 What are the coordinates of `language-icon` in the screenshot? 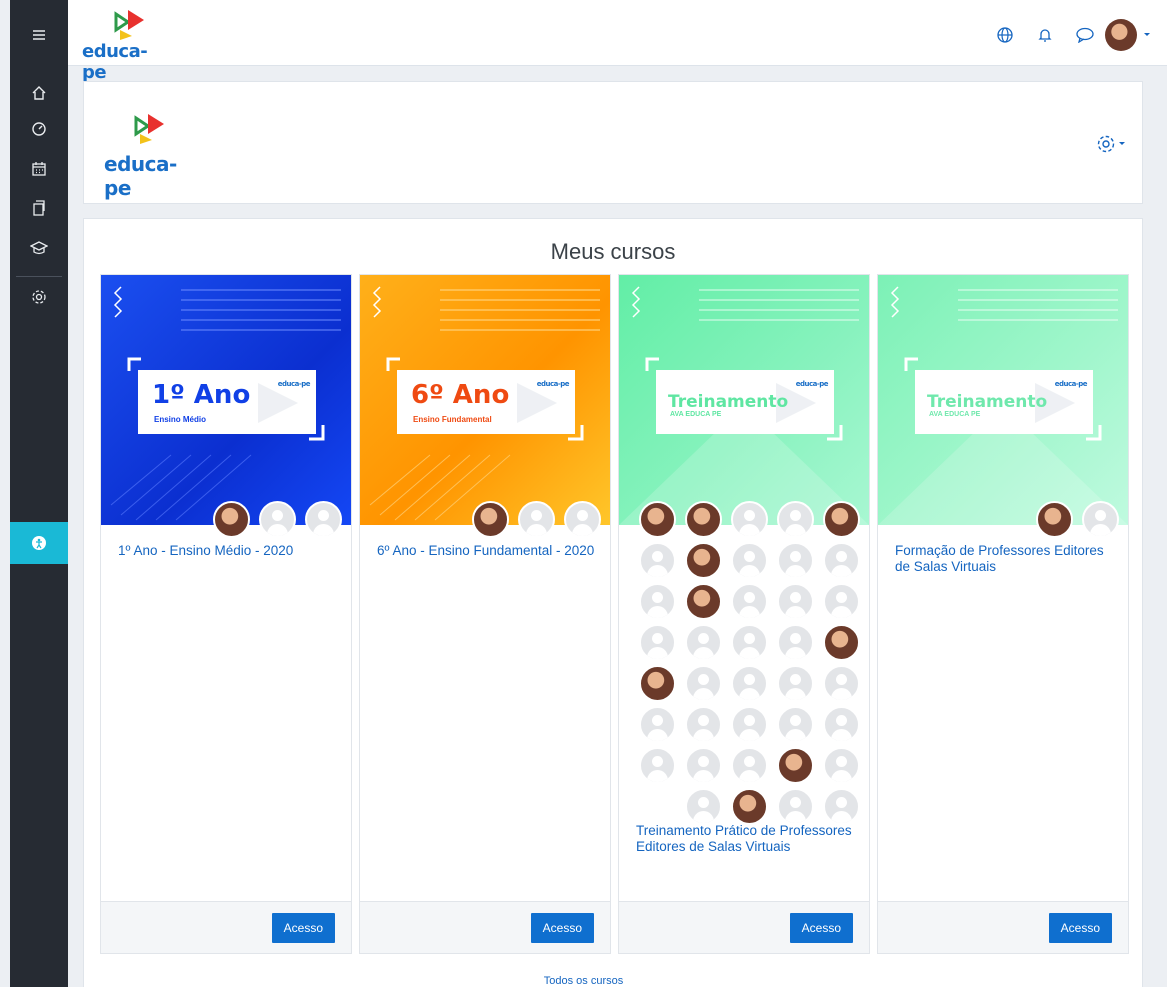 It's located at (1005, 35).